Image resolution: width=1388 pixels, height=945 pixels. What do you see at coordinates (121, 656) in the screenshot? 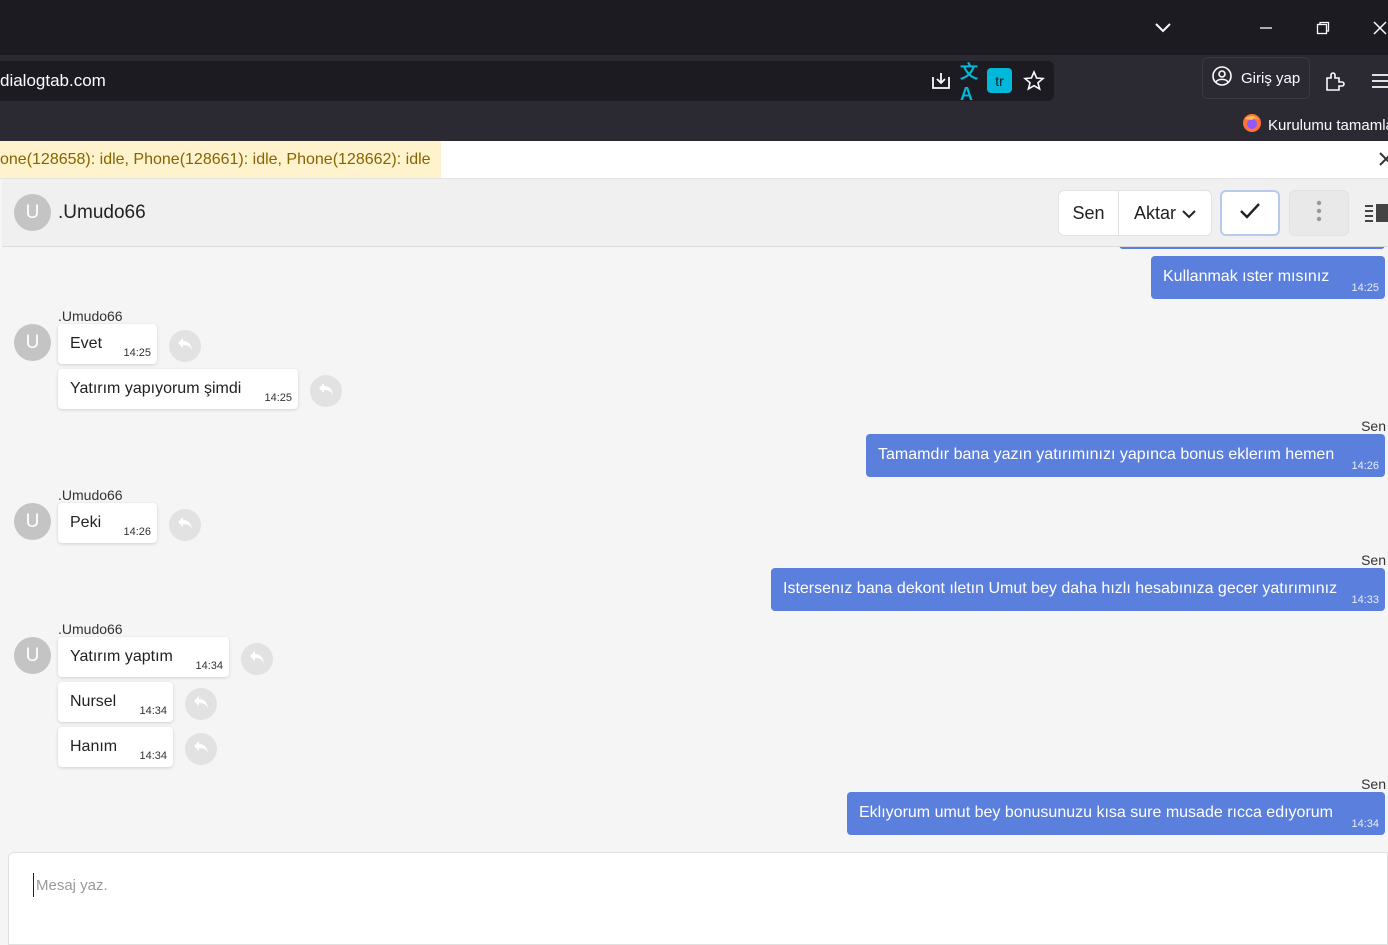
I see `message-text: Yatırım yaptım` at bounding box center [121, 656].